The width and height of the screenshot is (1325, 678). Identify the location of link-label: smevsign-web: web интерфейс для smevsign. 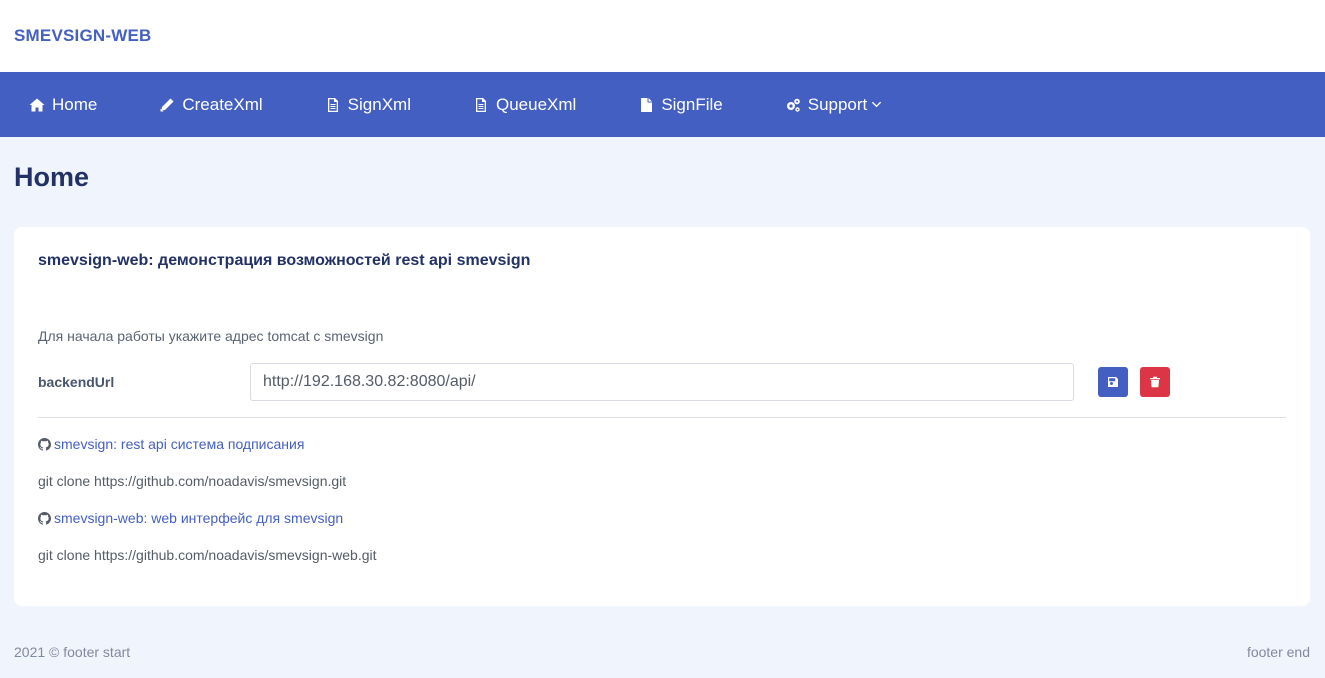
(199, 518).